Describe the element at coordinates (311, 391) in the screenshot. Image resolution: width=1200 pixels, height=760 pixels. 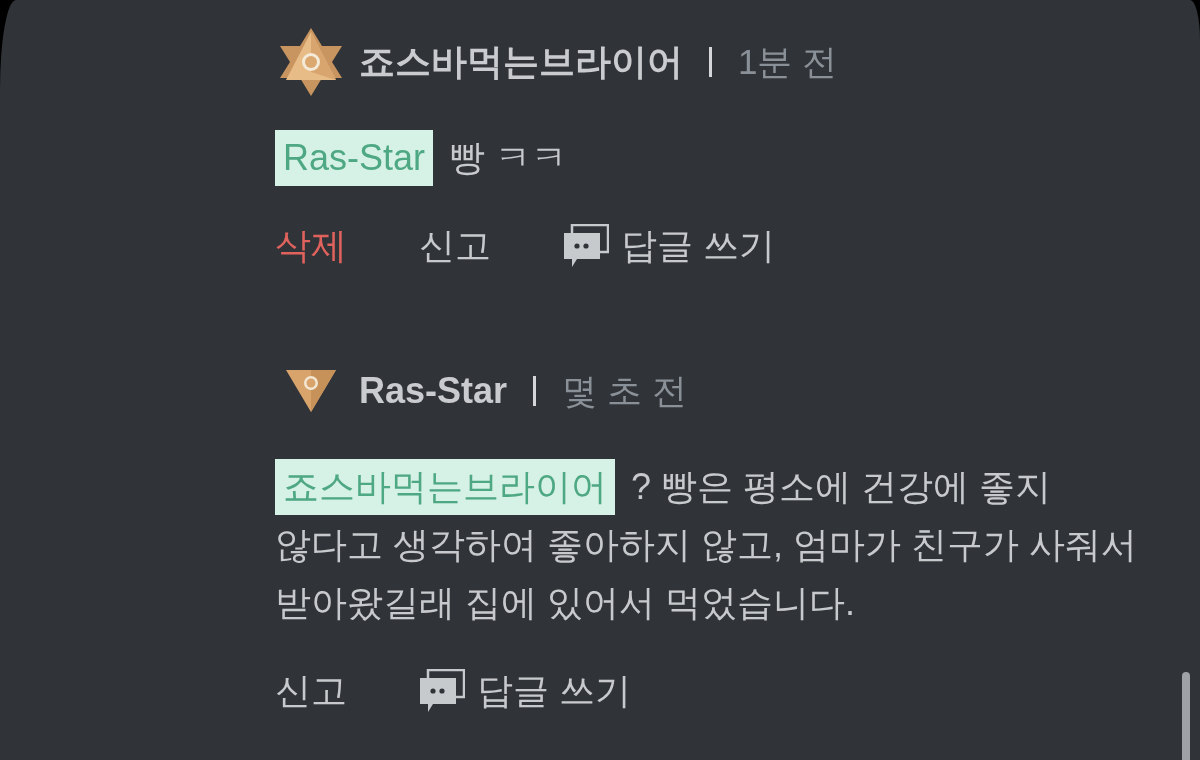
I see `triangle-badge-icon` at that location.